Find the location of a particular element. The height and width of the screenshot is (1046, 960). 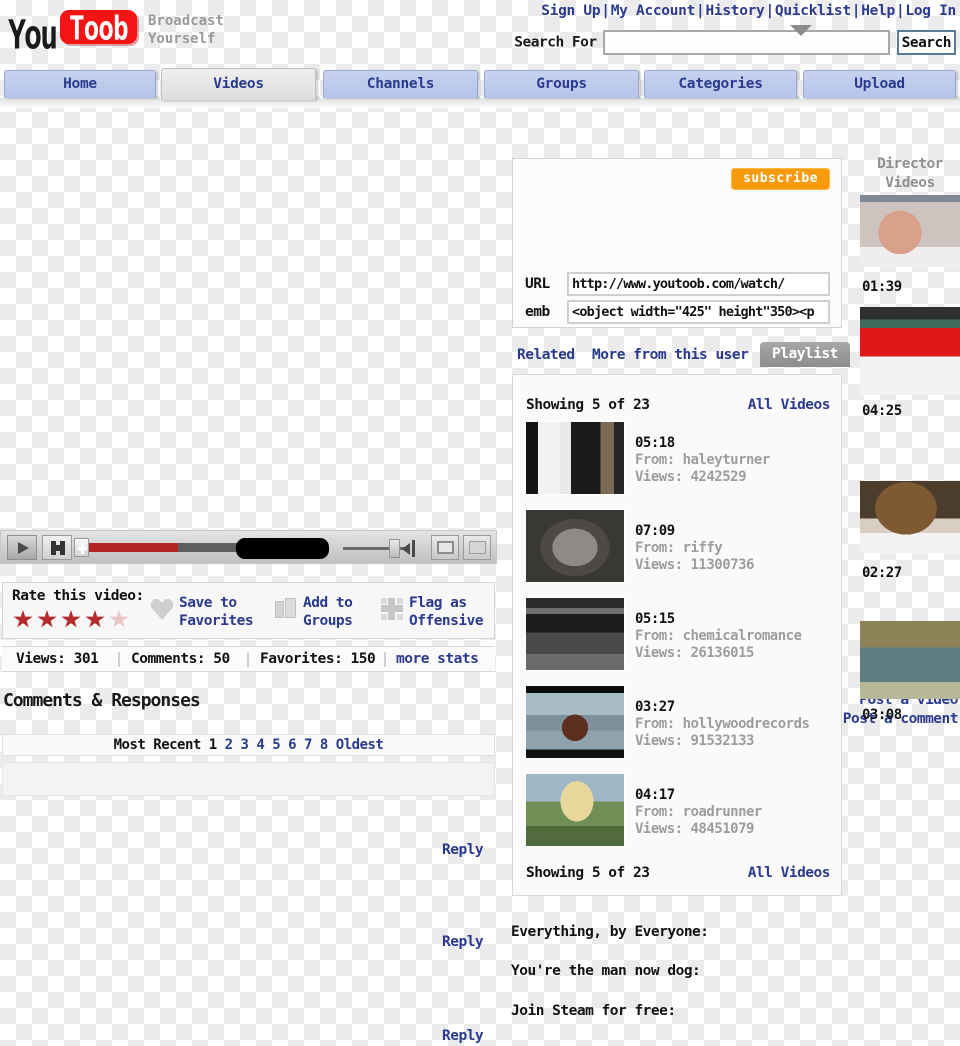

pager-page-2: 2 is located at coordinates (229, 745).